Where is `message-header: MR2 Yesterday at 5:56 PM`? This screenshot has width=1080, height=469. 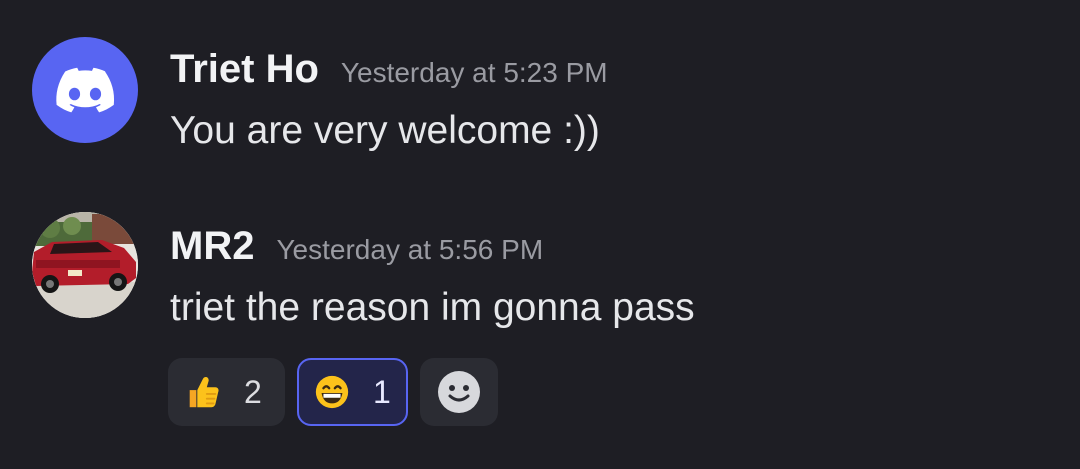 message-header: MR2 Yesterday at 5:56 PM is located at coordinates (356, 246).